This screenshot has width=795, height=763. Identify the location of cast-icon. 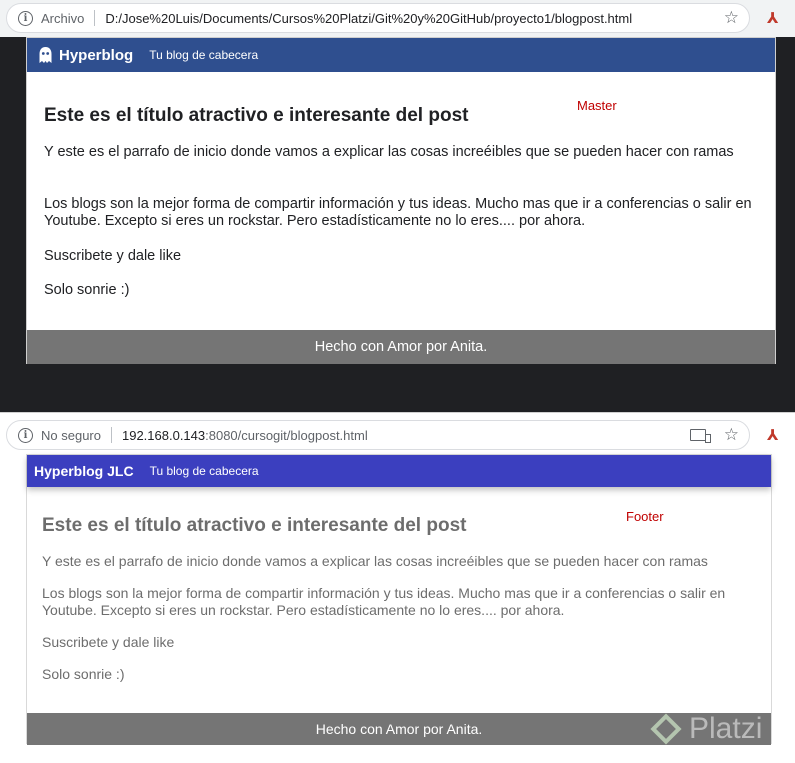
(700, 436).